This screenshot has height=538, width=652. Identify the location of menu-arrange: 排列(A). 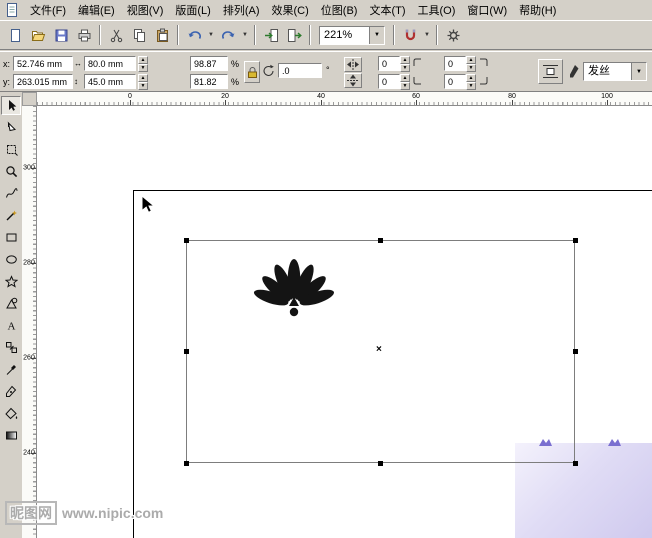
(241, 10).